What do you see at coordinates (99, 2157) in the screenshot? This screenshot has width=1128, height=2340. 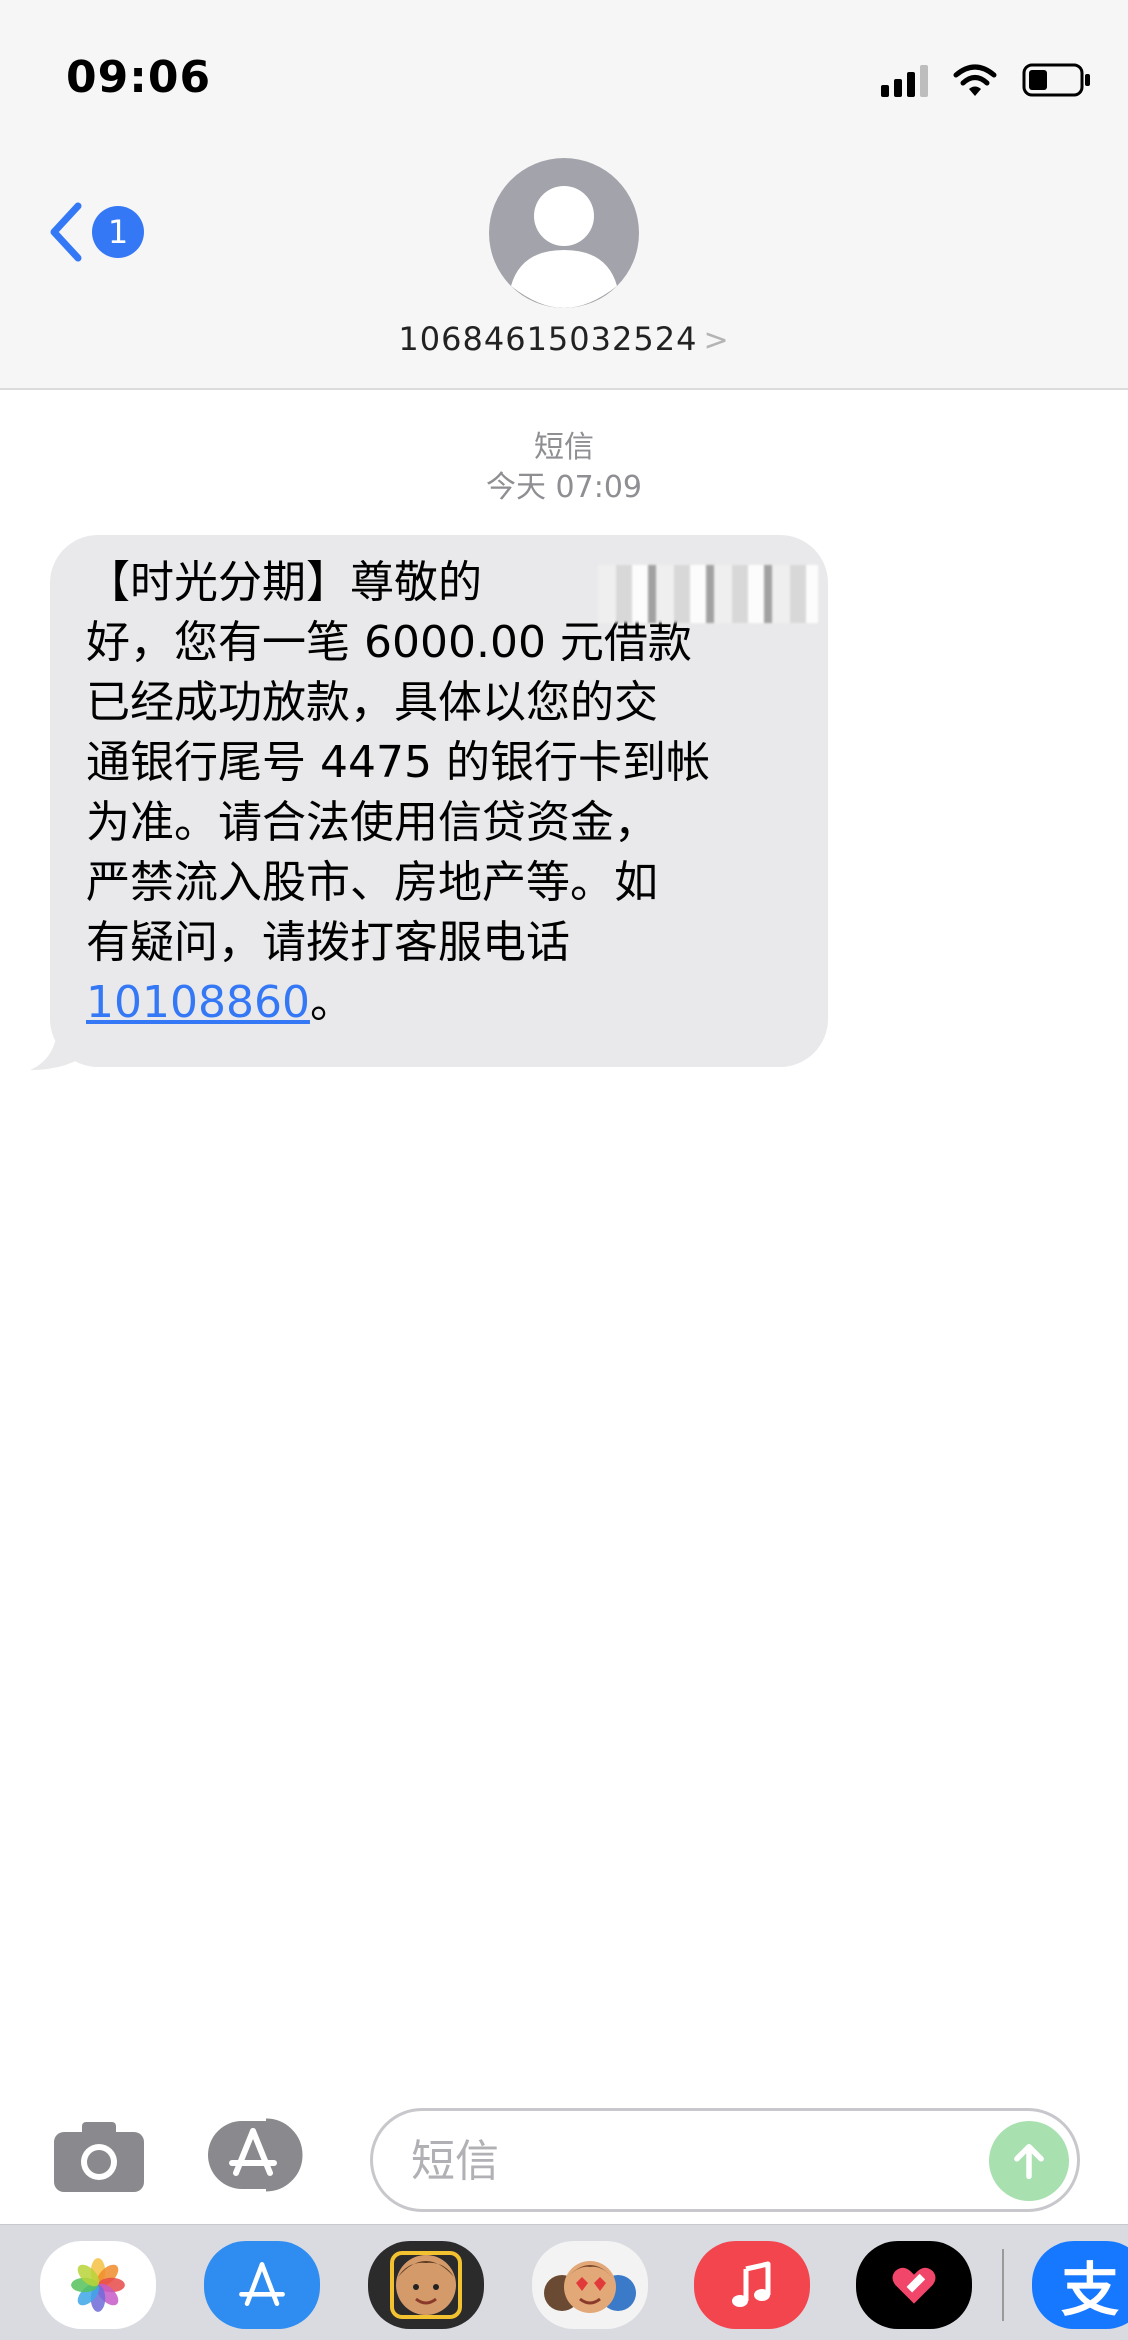 I see `camera-button` at bounding box center [99, 2157].